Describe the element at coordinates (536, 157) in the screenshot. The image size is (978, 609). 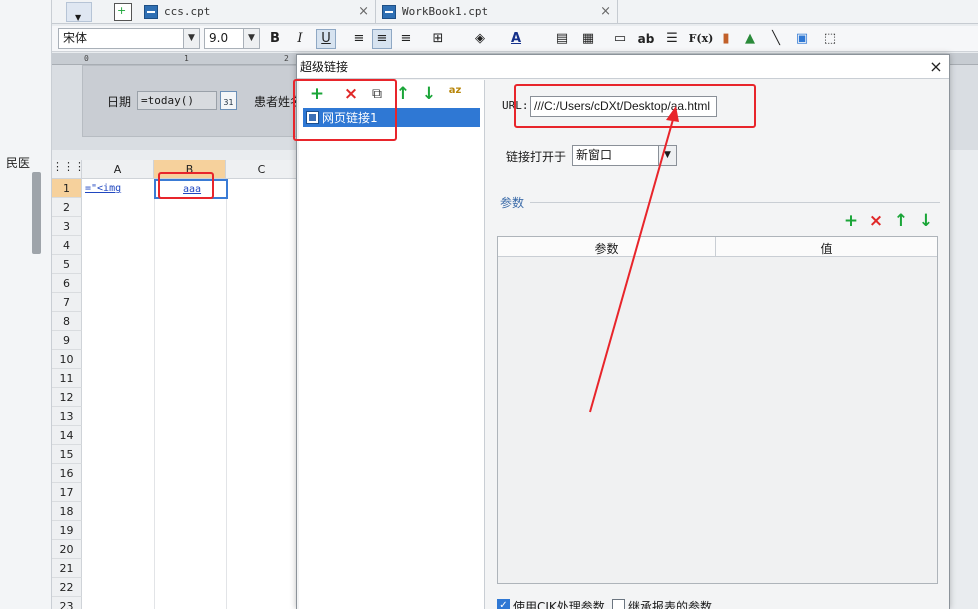
I see `open-in-label: 链接打开于` at that location.